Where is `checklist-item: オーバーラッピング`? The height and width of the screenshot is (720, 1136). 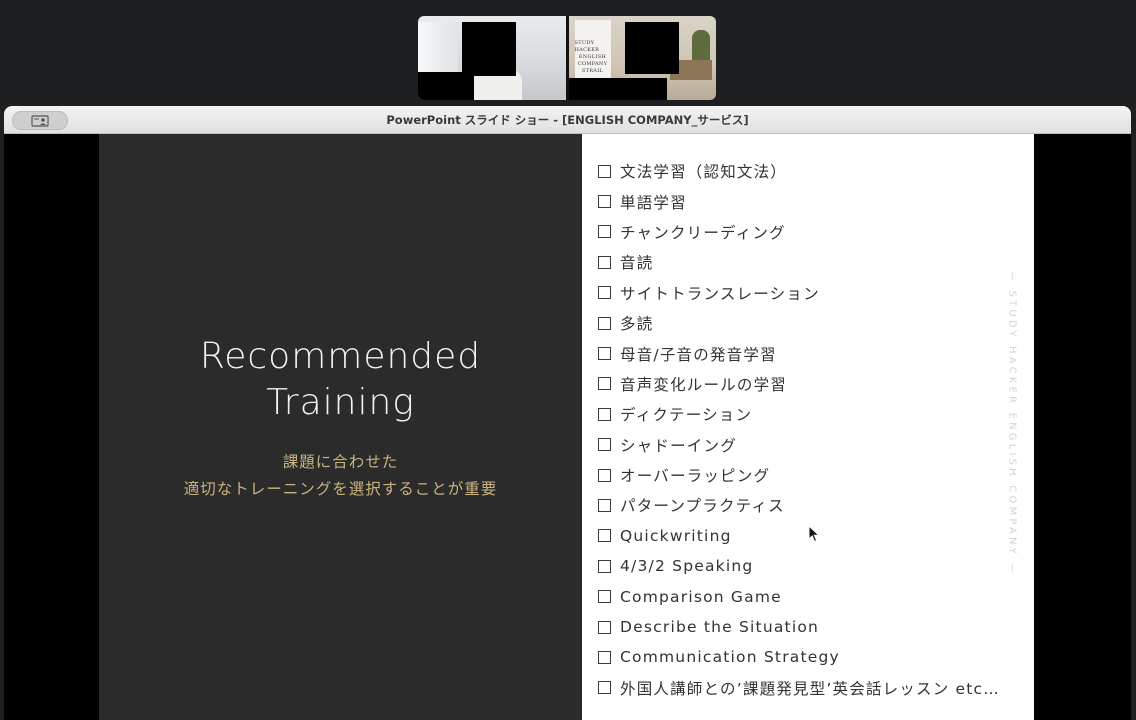 checklist-item: オーバーラッピング is located at coordinates (799, 475).